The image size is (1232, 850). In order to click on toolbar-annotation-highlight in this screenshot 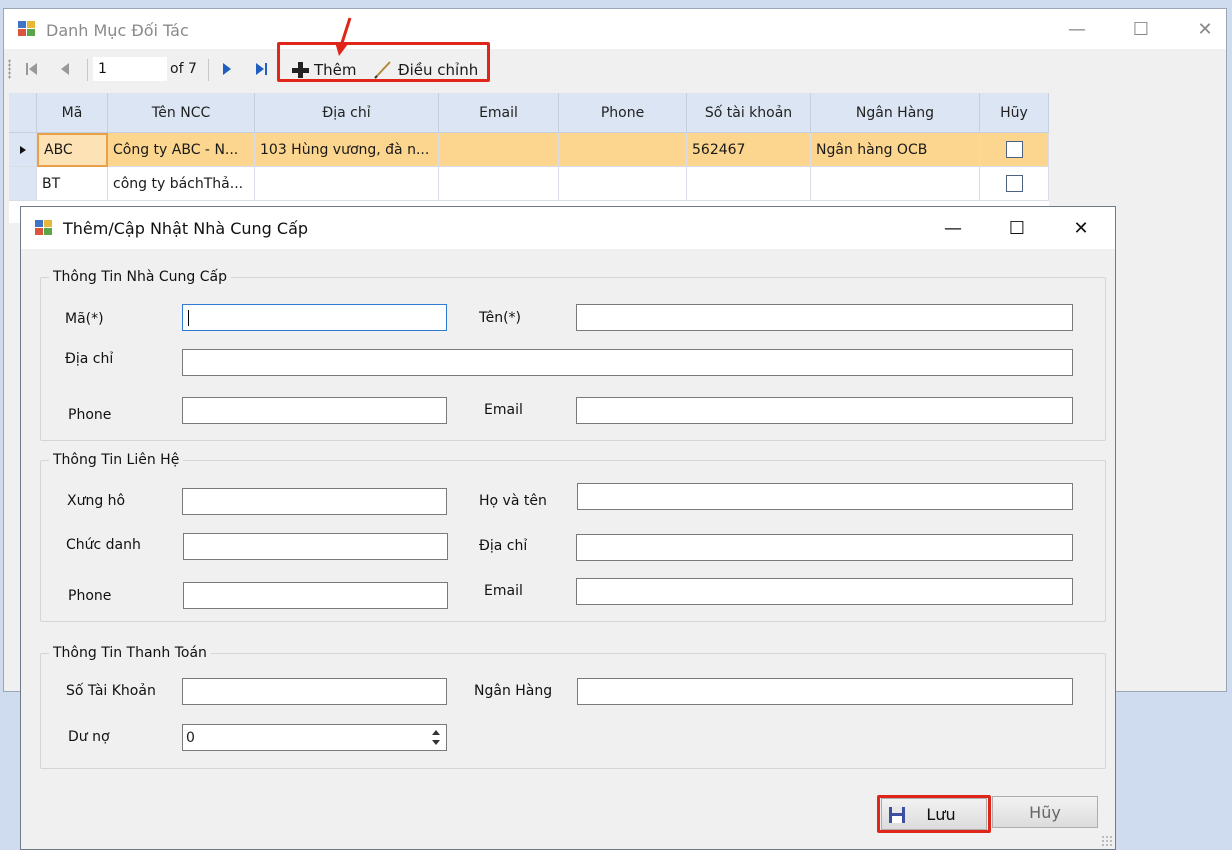, I will do `click(383, 62)`.